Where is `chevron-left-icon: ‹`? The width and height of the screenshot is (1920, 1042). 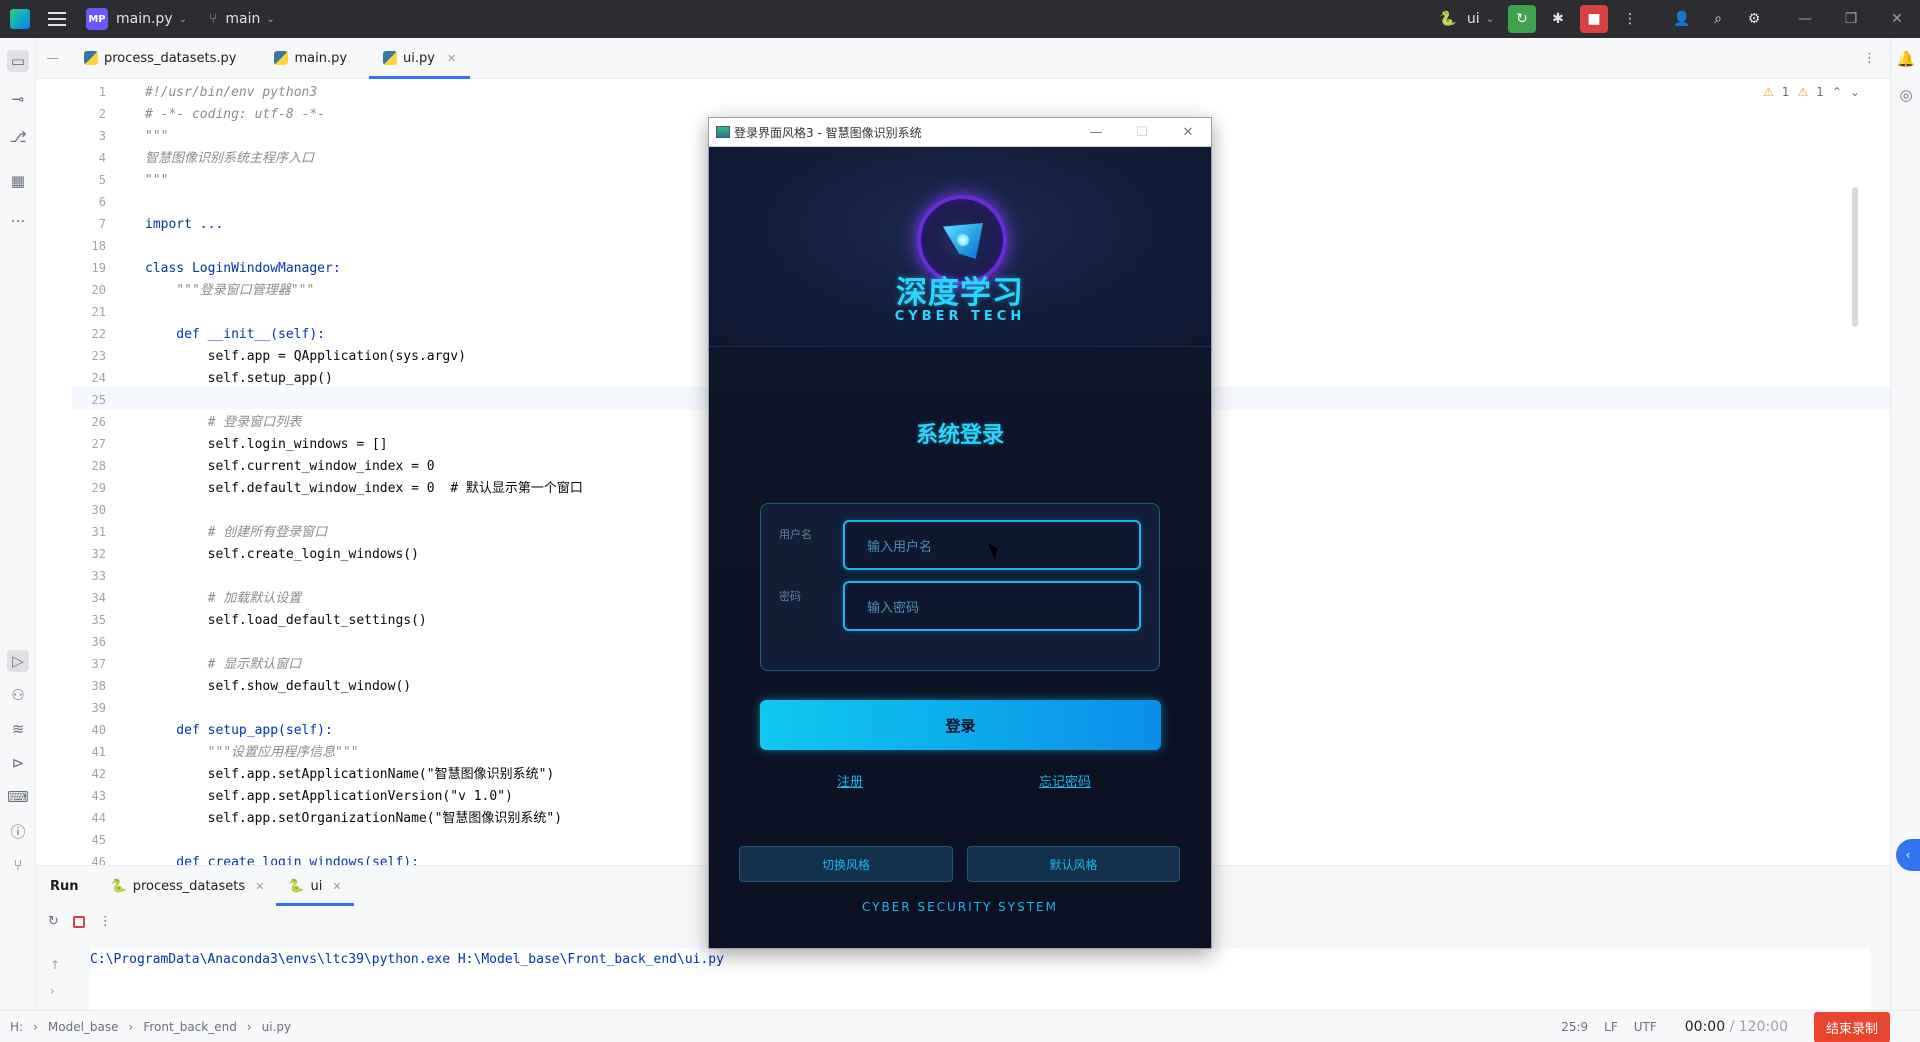
chevron-left-icon: ‹ is located at coordinates (1908, 855).